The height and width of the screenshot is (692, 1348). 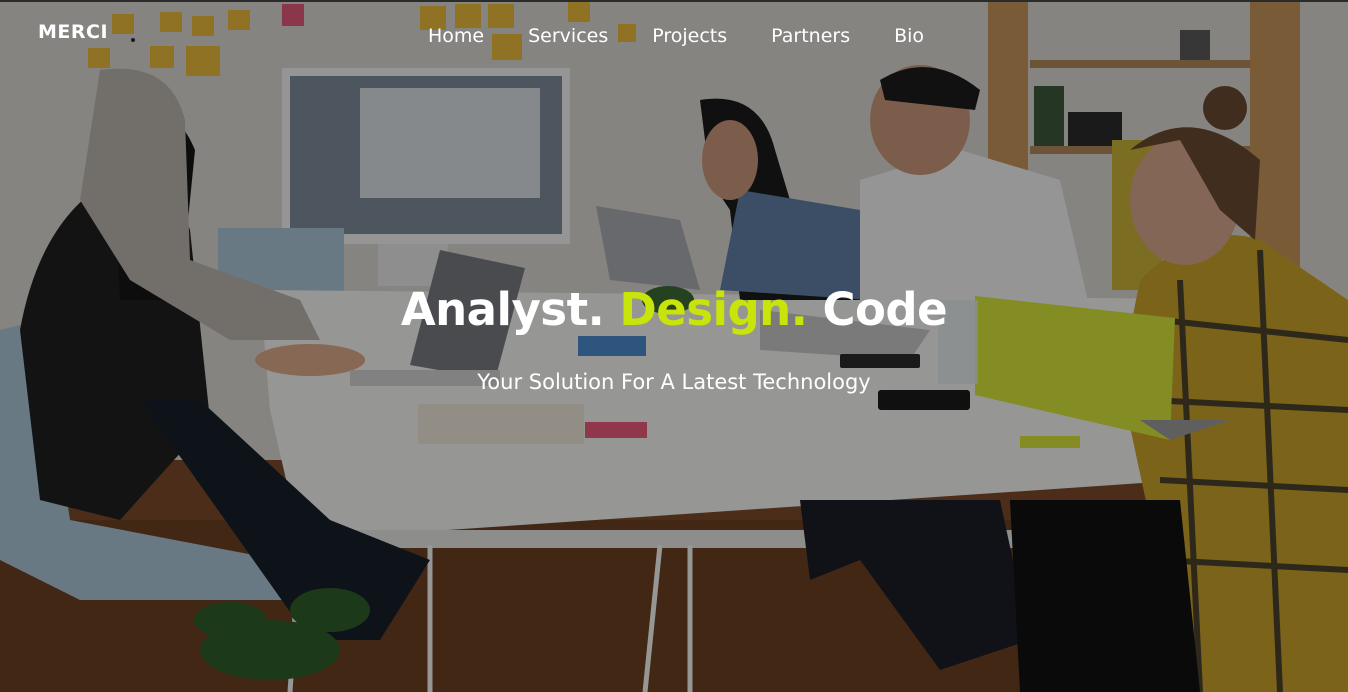 I want to click on brand-dot, so click(x=133, y=40).